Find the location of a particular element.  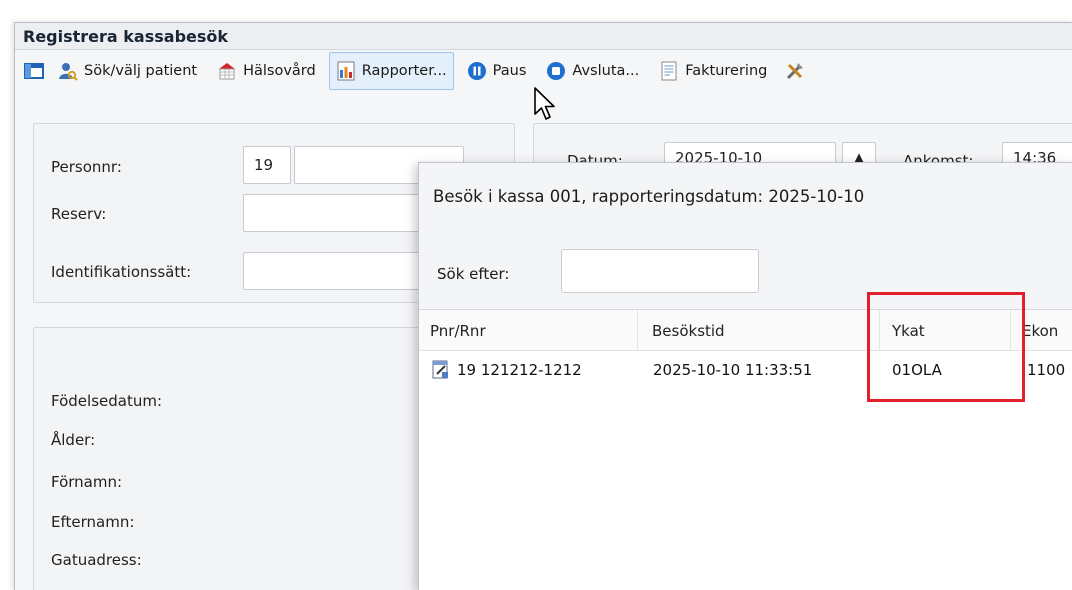

fakturering-label: Fakturering is located at coordinates (726, 71).